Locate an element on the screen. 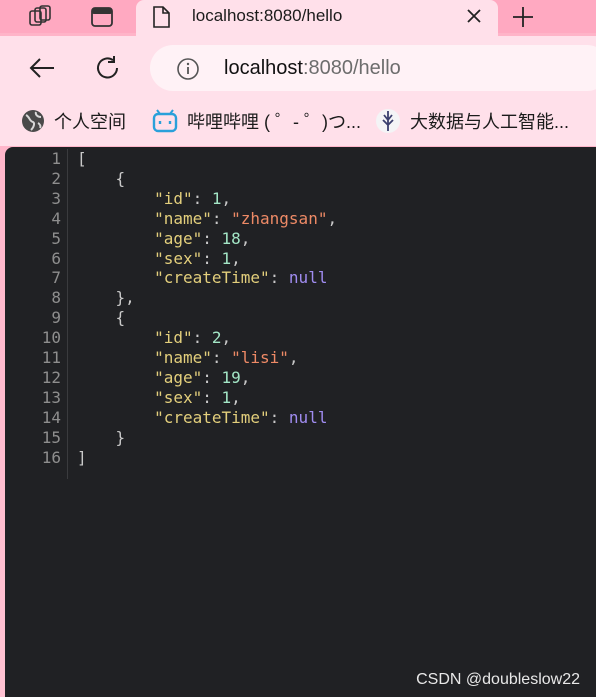 Image resolution: width=596 pixels, height=697 pixels. bookmark-personal-space: 个人空间 is located at coordinates (73, 121).